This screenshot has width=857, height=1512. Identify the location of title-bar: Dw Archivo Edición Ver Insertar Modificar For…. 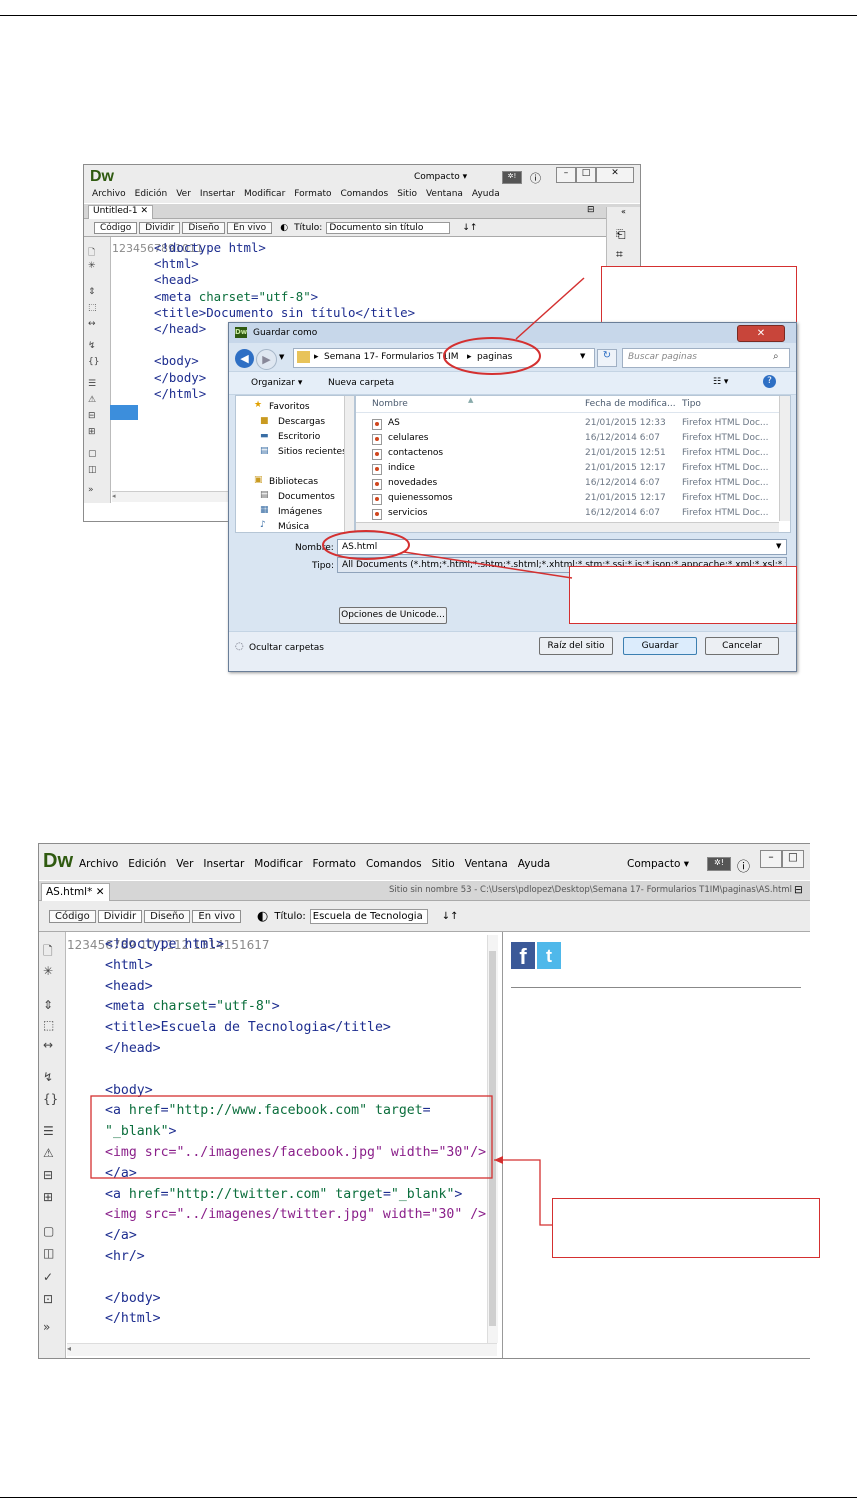
(424, 862).